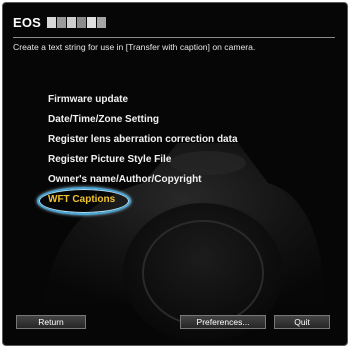 The width and height of the screenshot is (350, 348). What do you see at coordinates (88, 99) in the screenshot?
I see `menu-item-firmware-update: Firmware update` at bounding box center [88, 99].